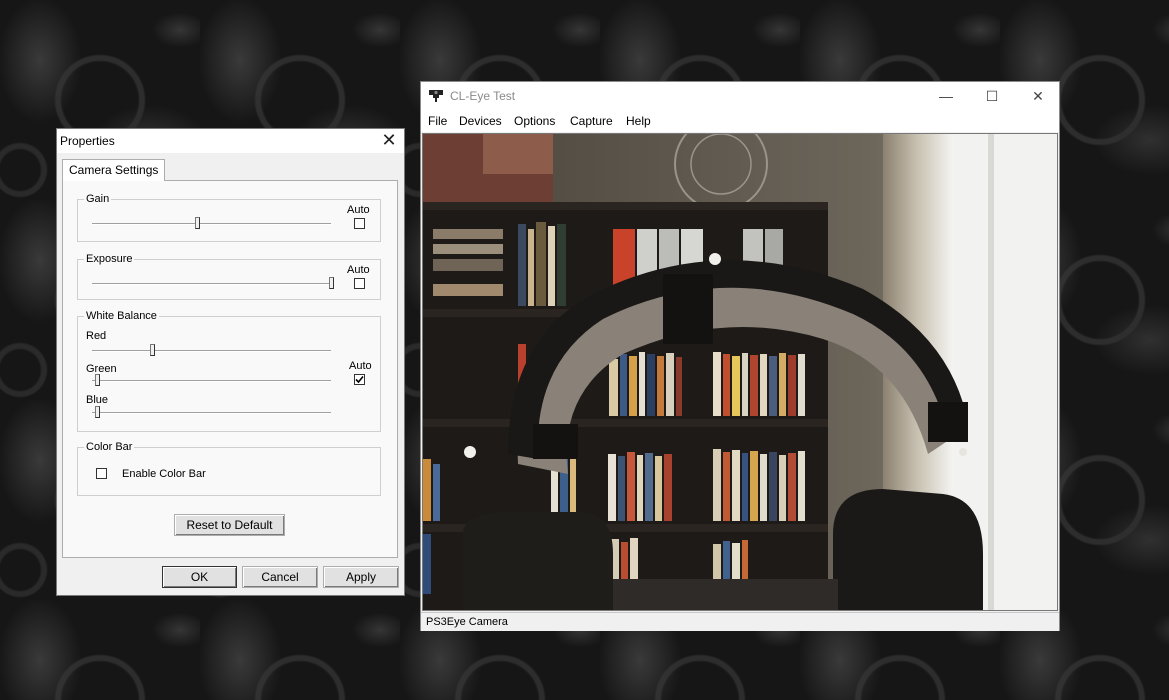 The image size is (1169, 700). I want to click on status-bar: PS3Eye Camera, so click(740, 621).